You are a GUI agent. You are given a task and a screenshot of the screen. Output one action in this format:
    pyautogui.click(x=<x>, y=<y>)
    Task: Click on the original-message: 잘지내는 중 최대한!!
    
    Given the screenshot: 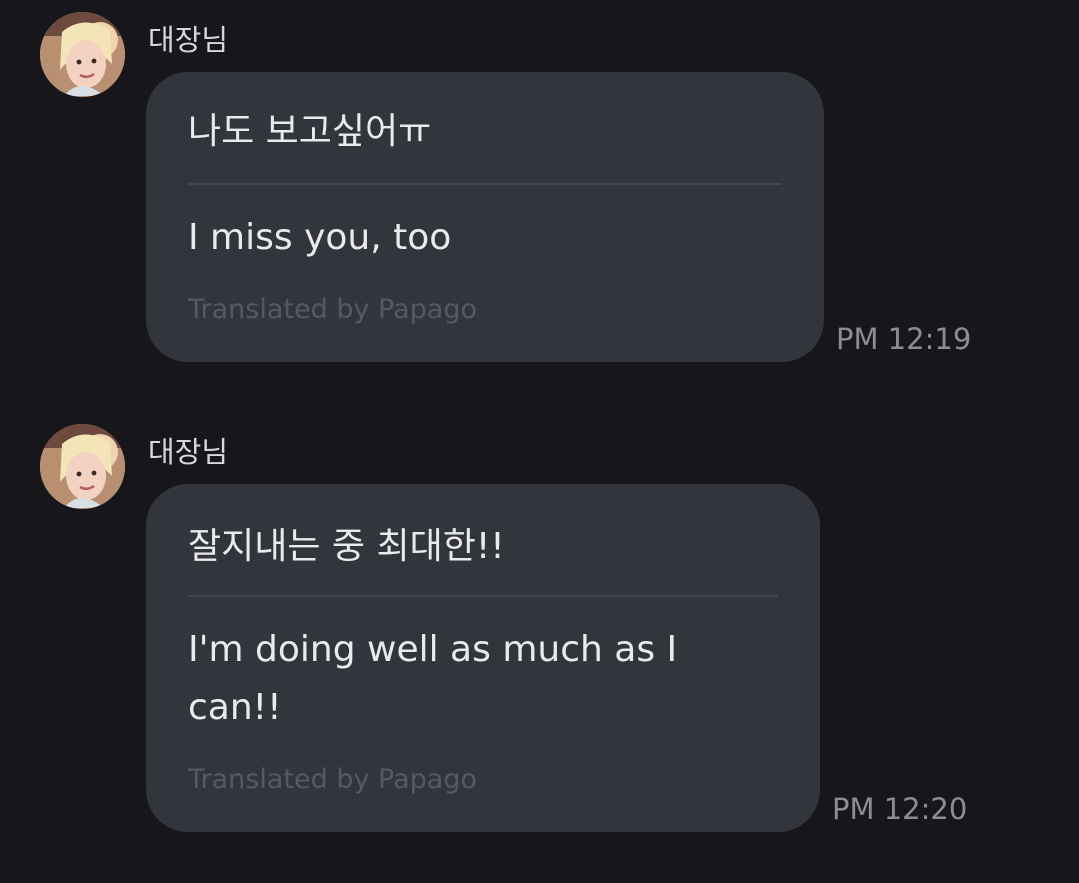 What is the action you would take?
    pyautogui.click(x=346, y=546)
    